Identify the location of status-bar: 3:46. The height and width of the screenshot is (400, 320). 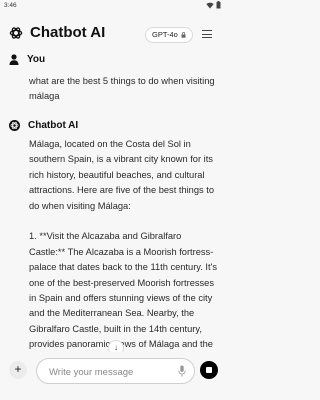
(112, 6).